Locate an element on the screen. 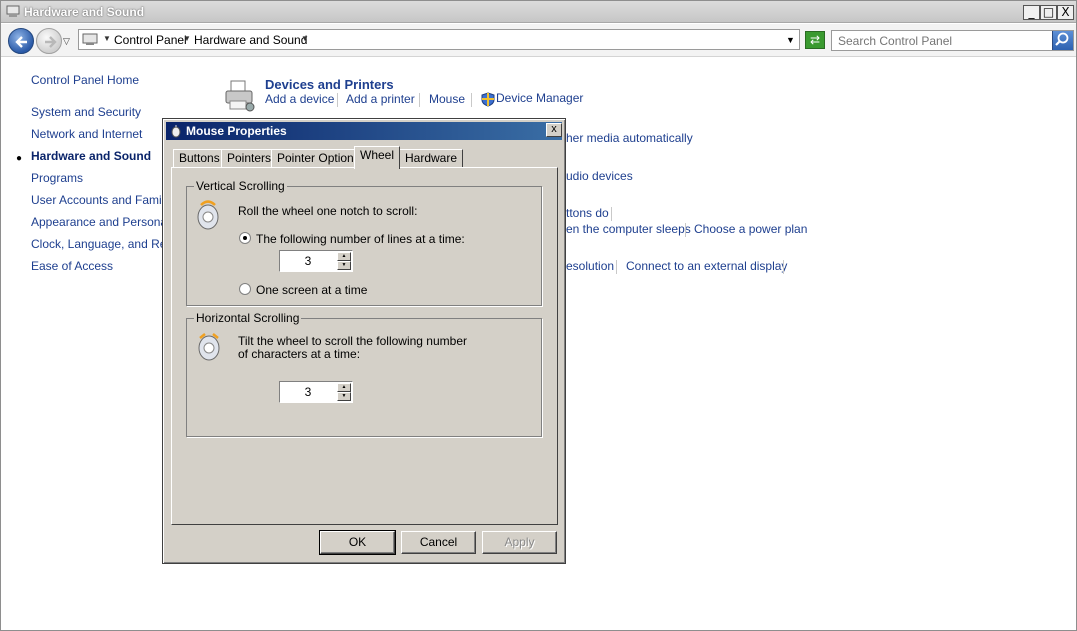 This screenshot has width=1077, height=631. dialog-close-button: x is located at coordinates (554, 130).